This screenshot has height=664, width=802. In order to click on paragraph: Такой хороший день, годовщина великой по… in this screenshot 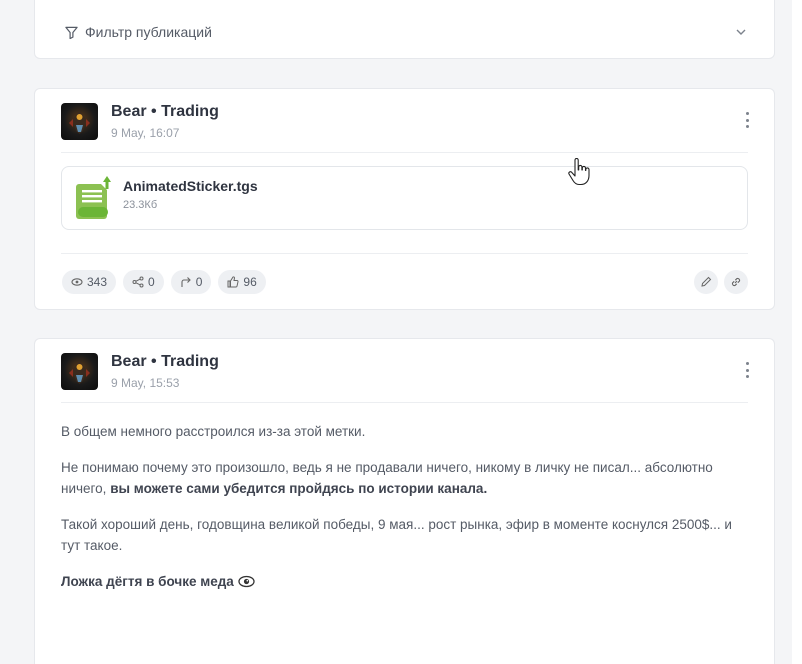, I will do `click(396, 535)`.